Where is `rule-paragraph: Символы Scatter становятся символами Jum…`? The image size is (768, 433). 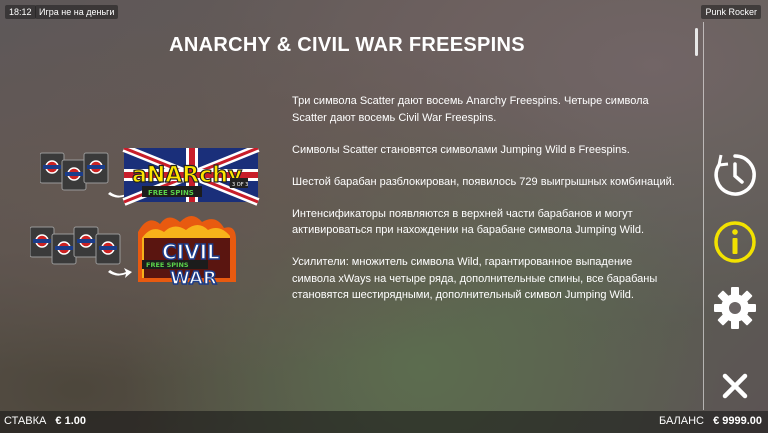 rule-paragraph: Символы Scatter становятся символами Jum… is located at coordinates (461, 149).